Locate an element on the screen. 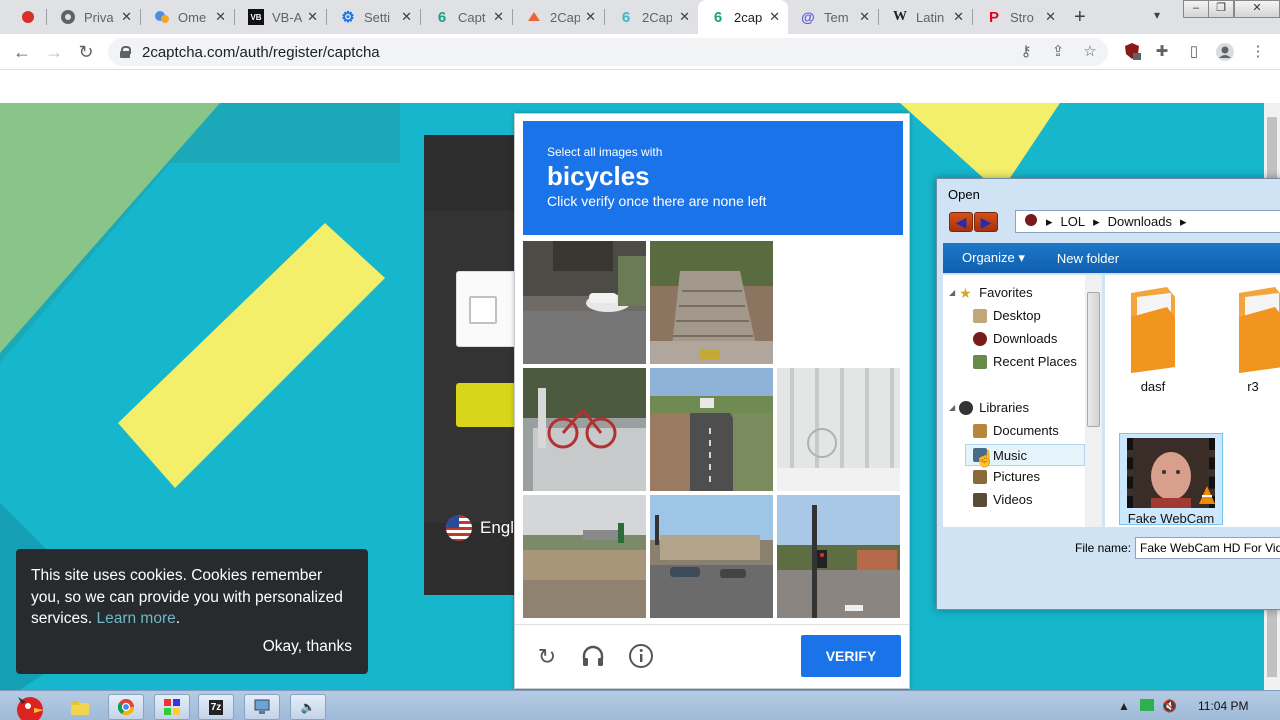  tab-3: VB VB-A ✕ is located at coordinates (281, 17).